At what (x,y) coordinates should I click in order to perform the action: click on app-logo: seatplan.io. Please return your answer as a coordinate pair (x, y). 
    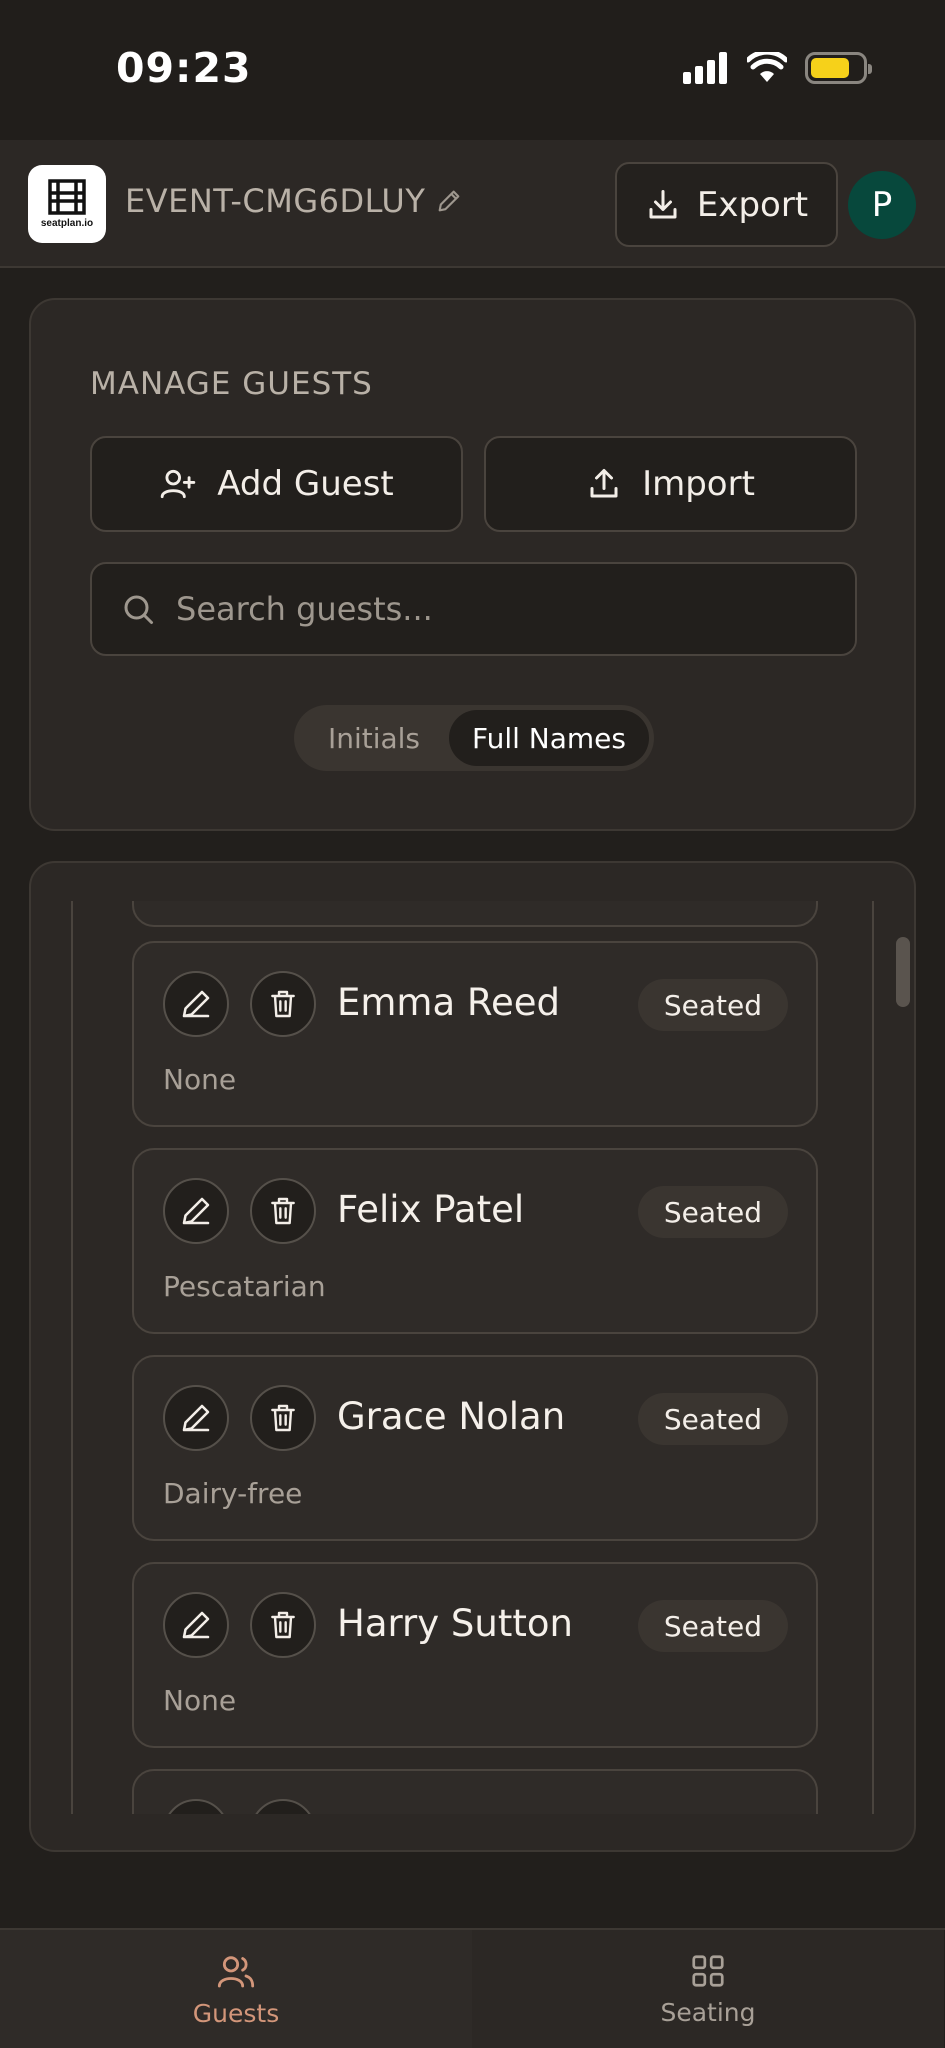
    Looking at the image, I should click on (67, 204).